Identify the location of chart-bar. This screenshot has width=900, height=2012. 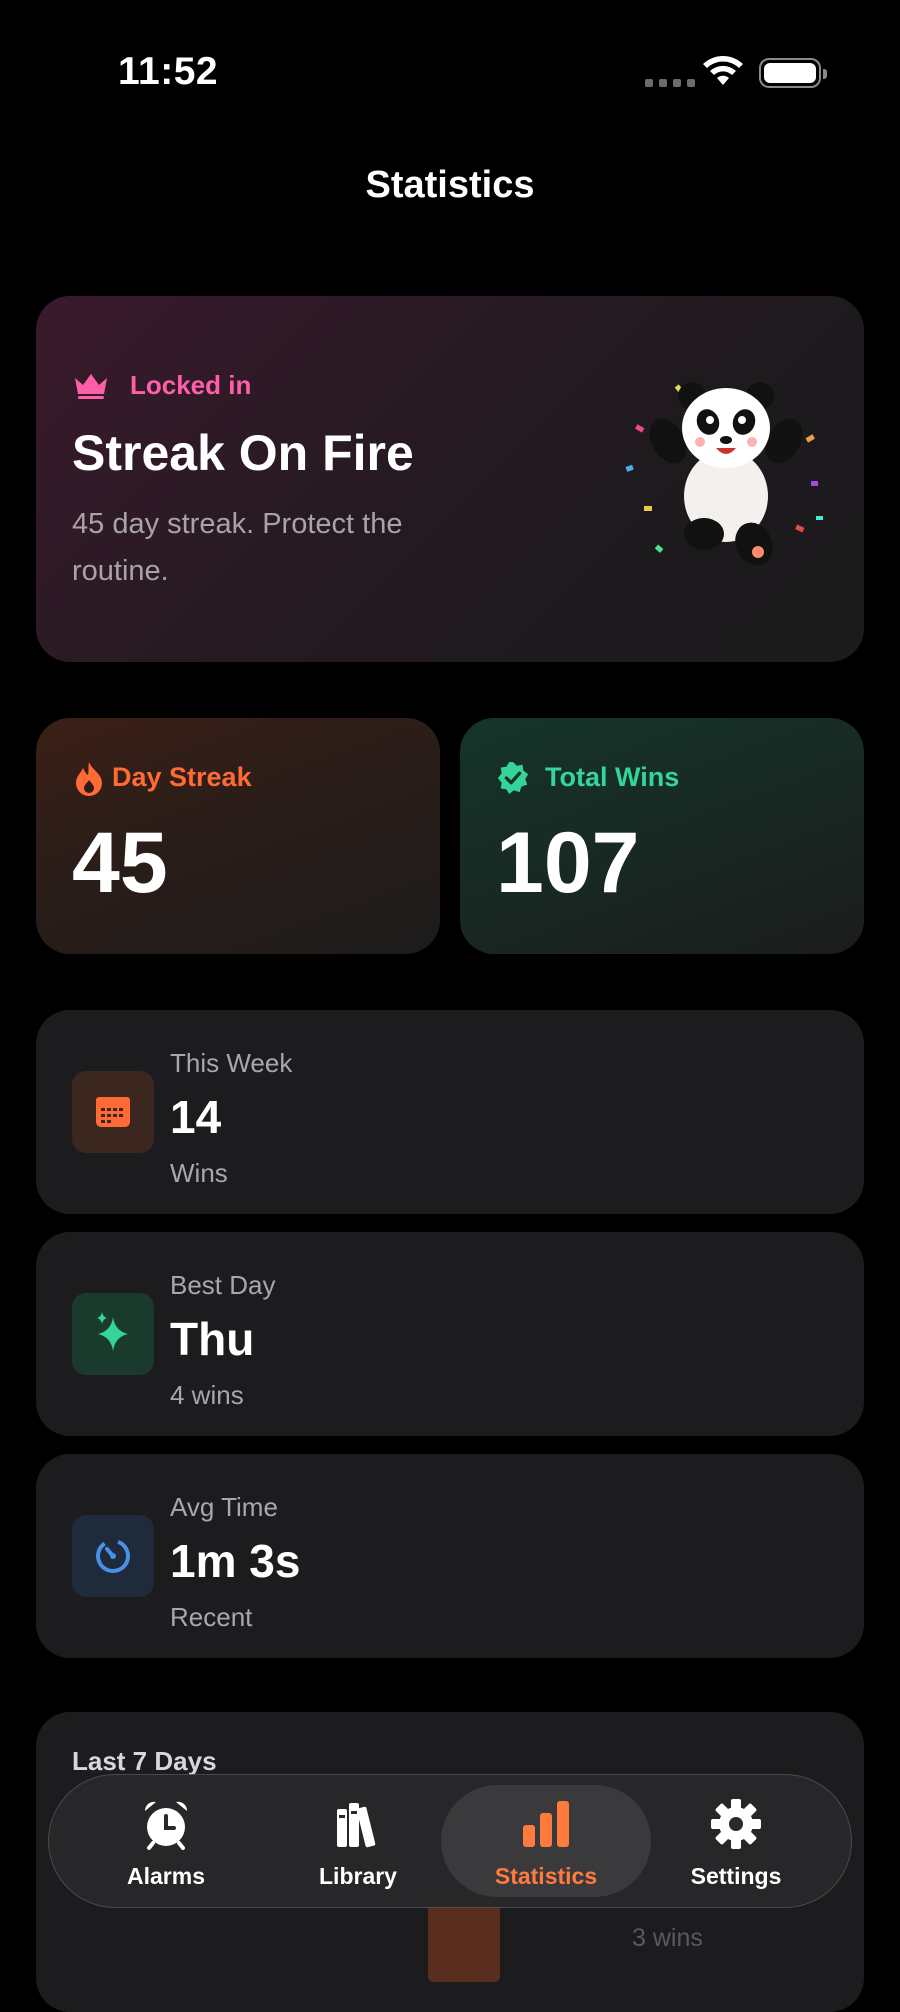
(464, 1942).